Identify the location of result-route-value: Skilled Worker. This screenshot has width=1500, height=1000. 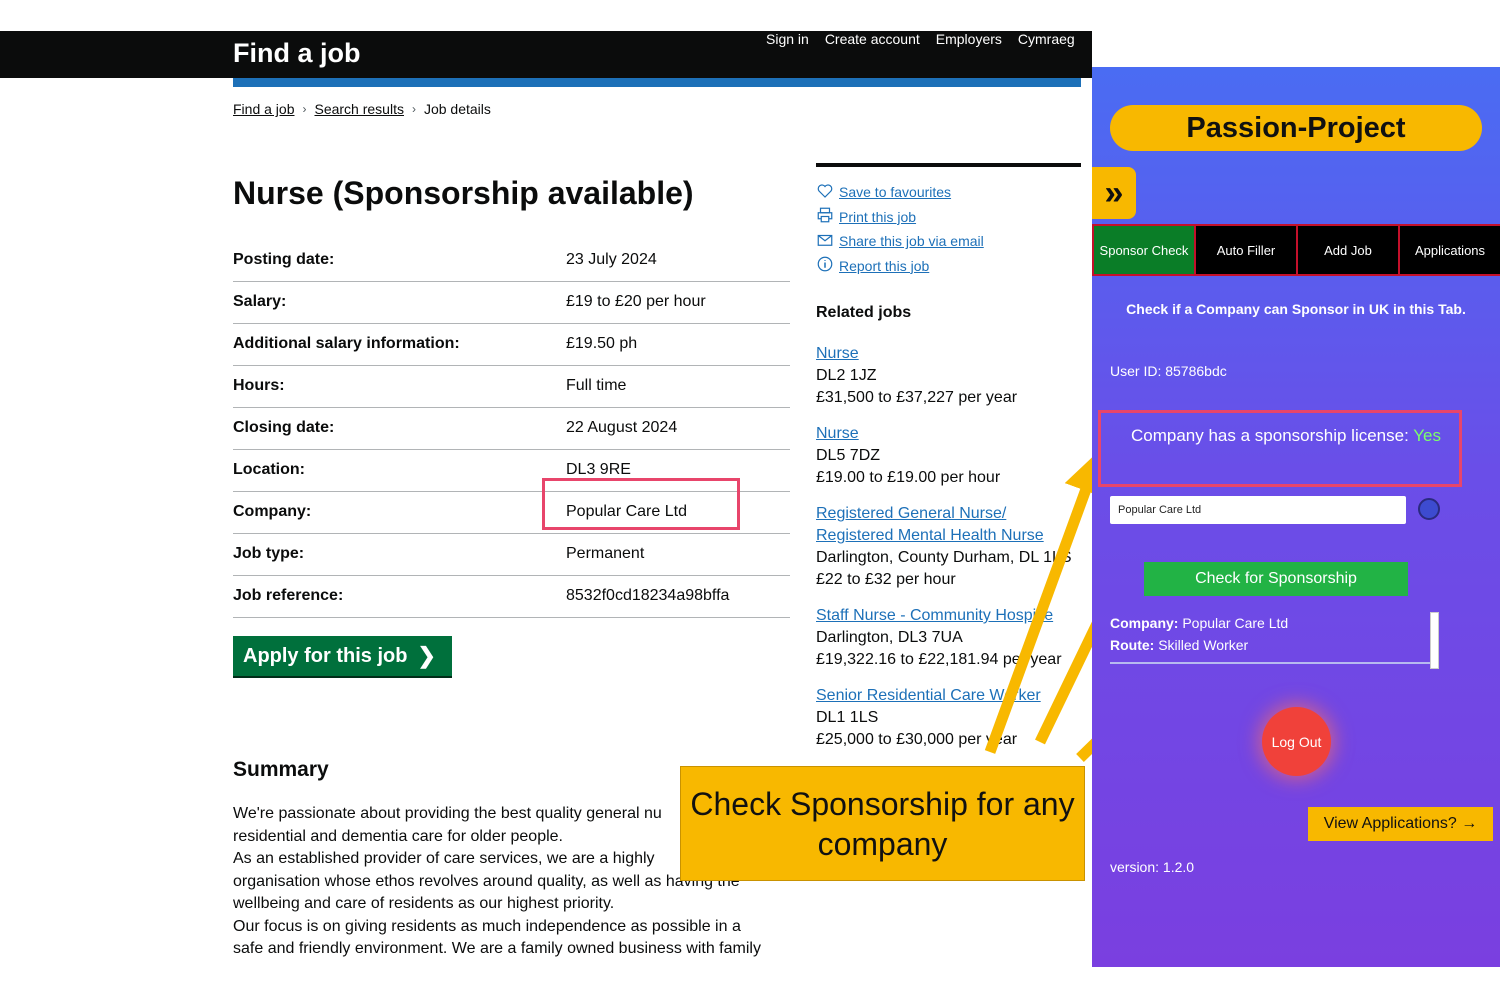
(1203, 645).